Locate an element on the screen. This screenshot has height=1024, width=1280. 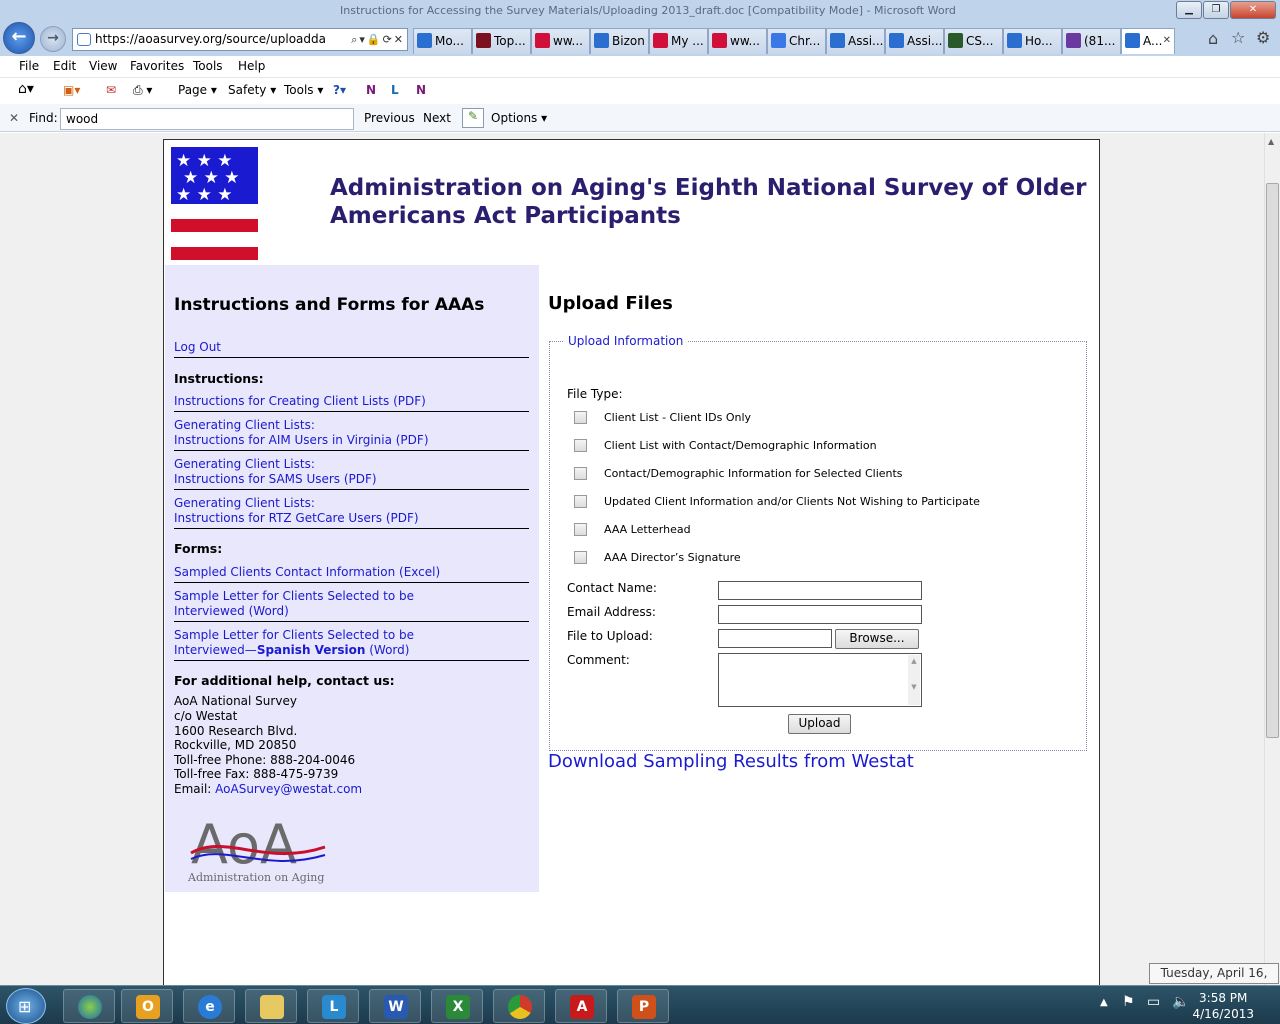
print-icon: ⎙ ▾ is located at coordinates (142, 90).